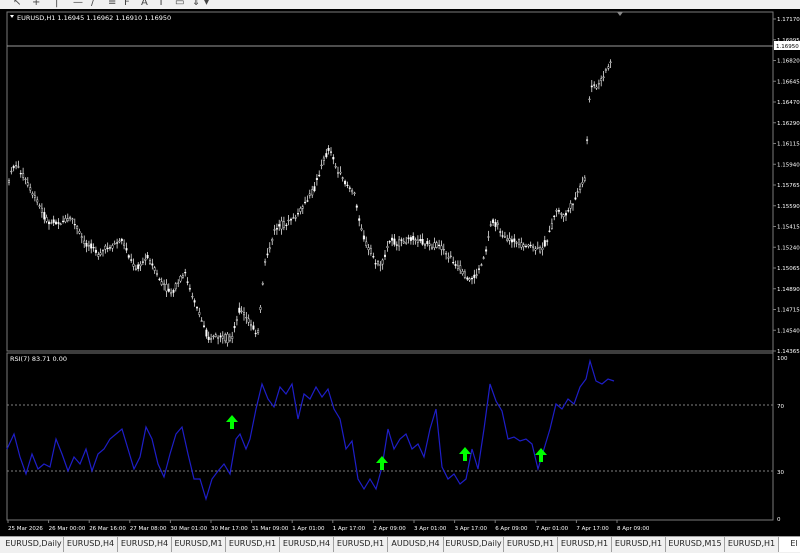 The height and width of the screenshot is (553, 800). I want to click on fibonacci-icon: F, so click(127, 4).